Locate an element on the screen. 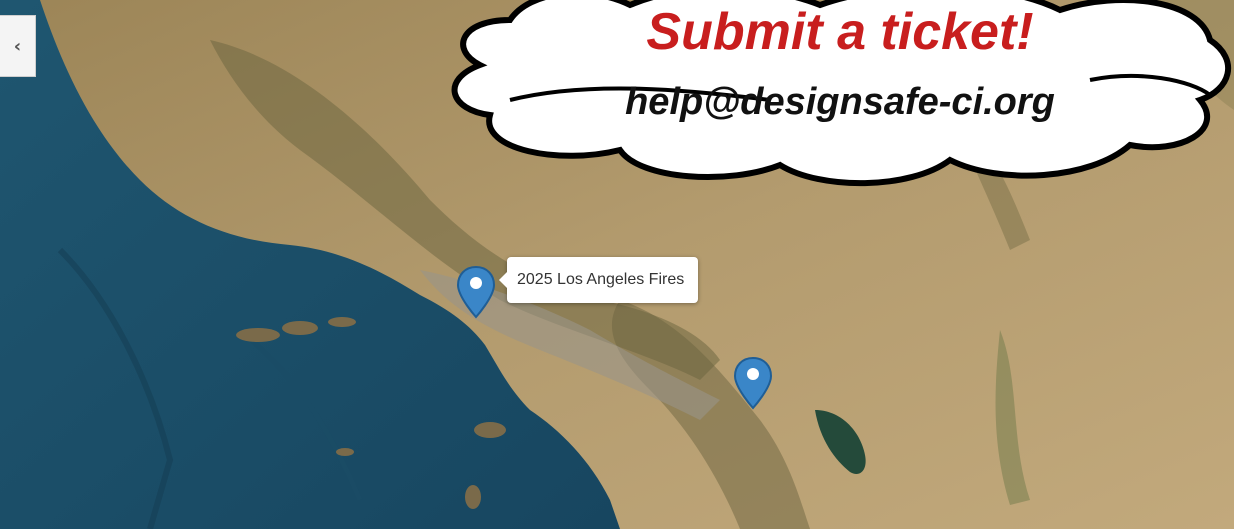 The width and height of the screenshot is (1234, 529). sidebar-collapse-button: ‹ is located at coordinates (18, 46).